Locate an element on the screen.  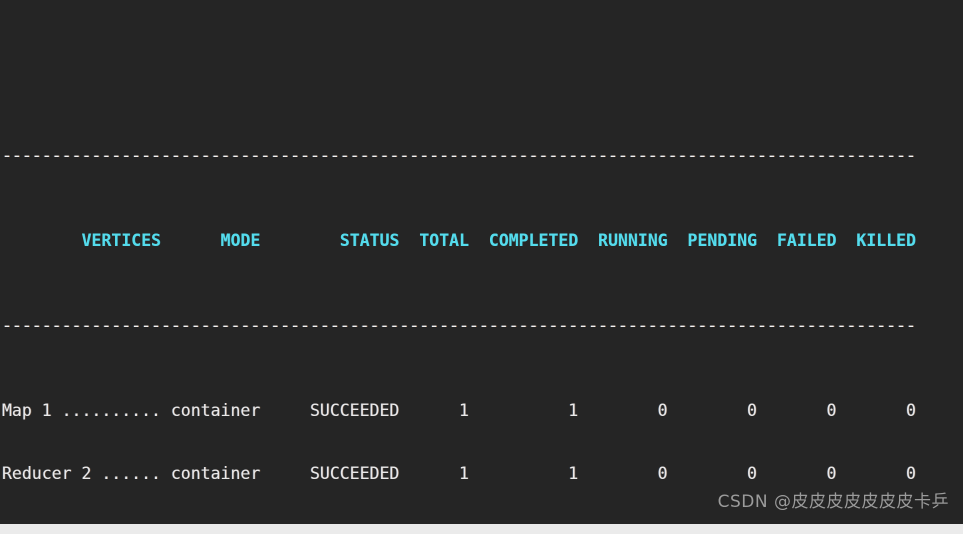
top-padding is located at coordinates (481, 73).